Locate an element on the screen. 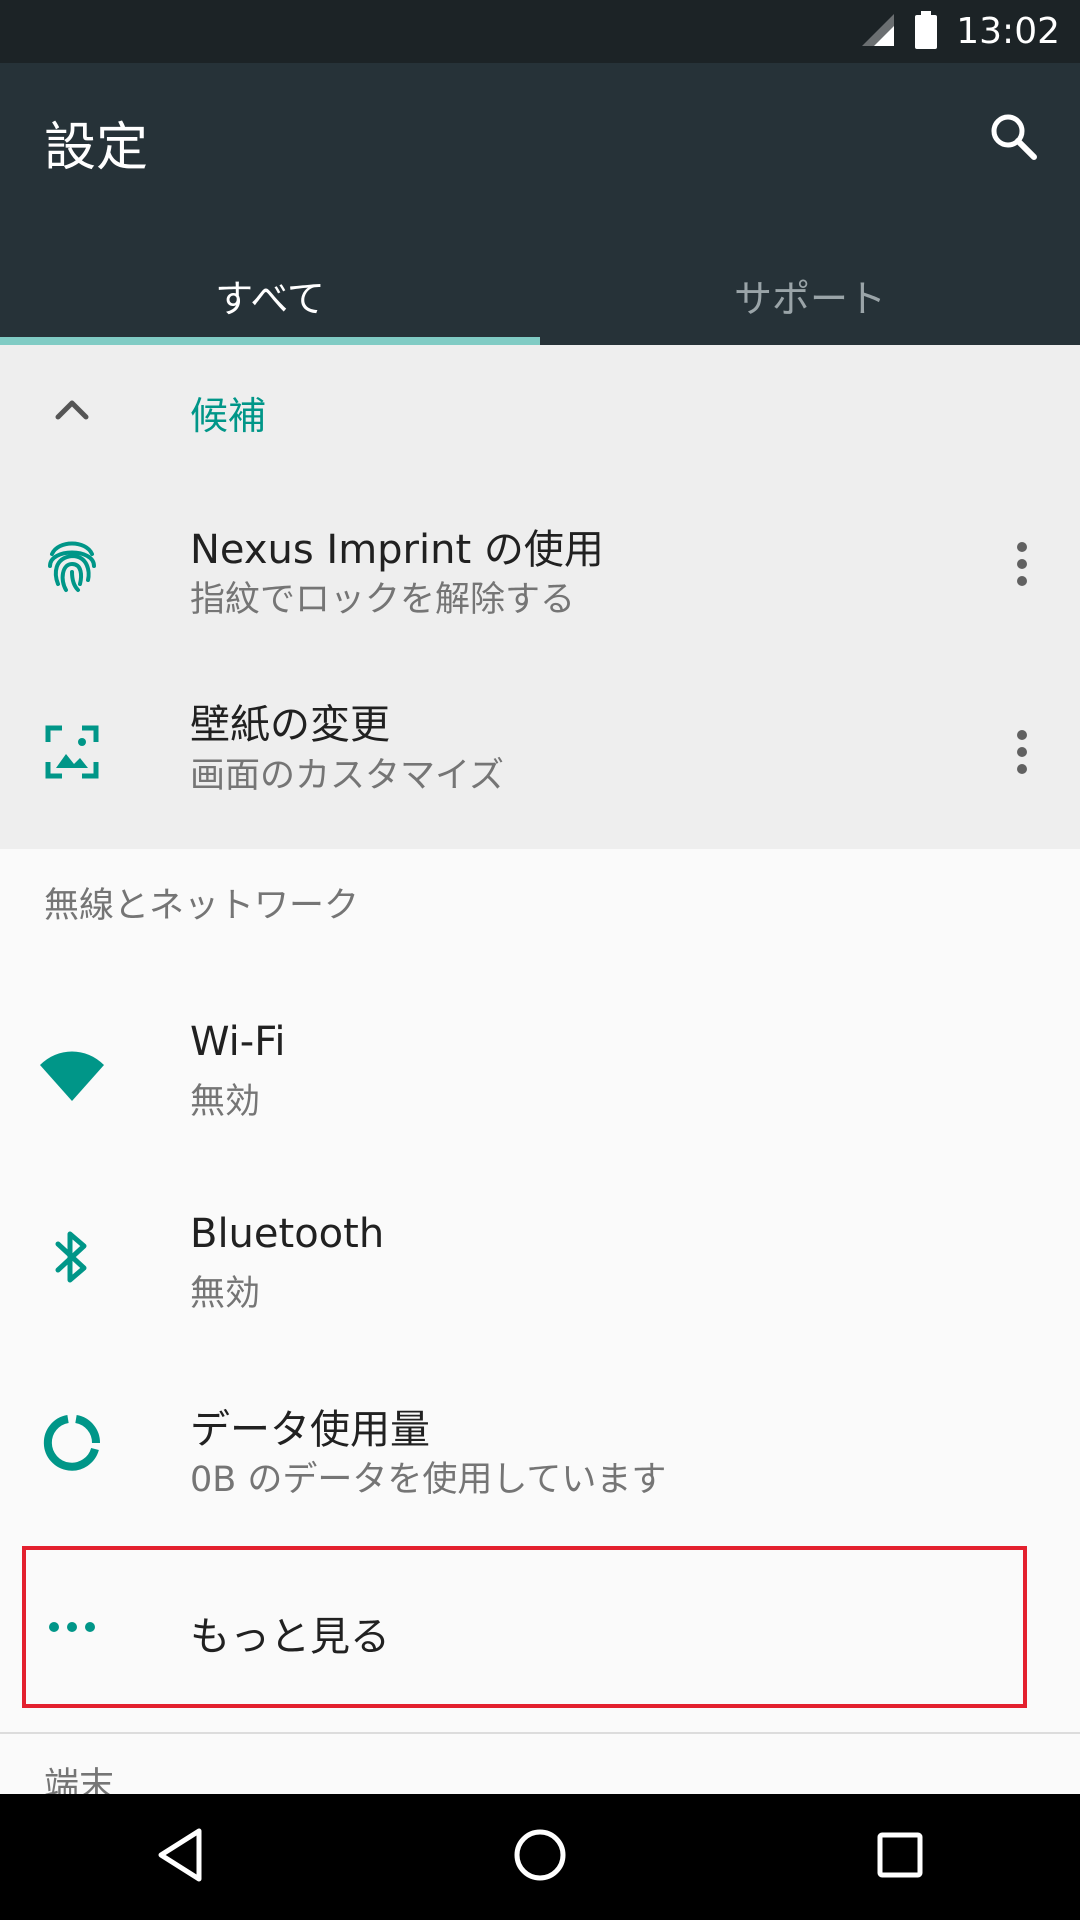  signal-icon is located at coordinates (878, 32).